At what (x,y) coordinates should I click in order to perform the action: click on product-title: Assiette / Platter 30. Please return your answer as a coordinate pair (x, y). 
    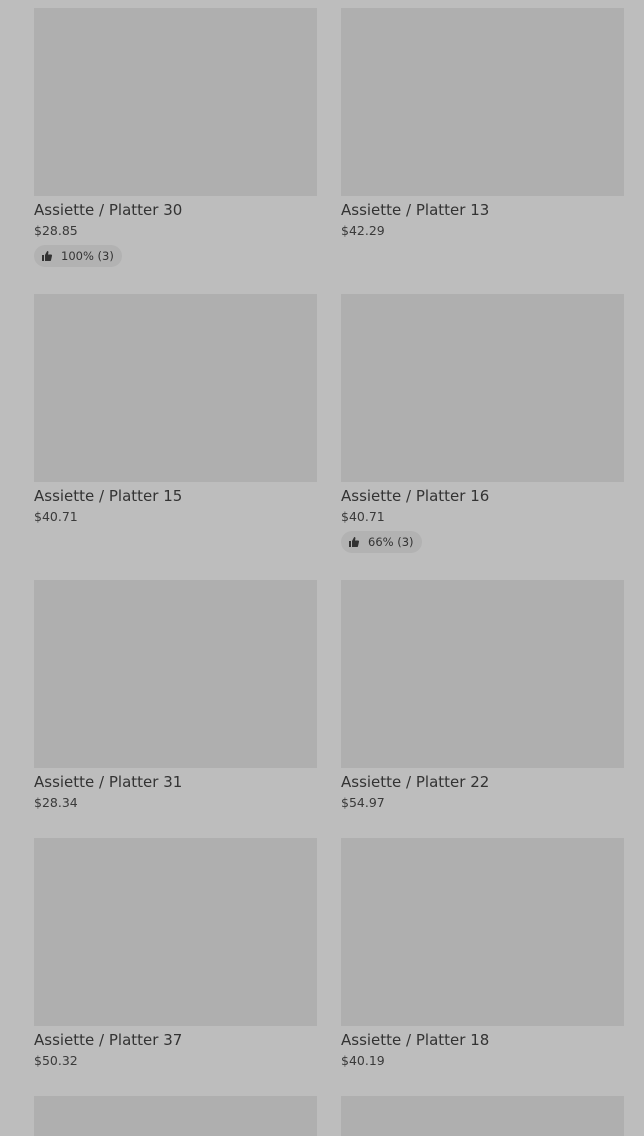
    Looking at the image, I should click on (175, 210).